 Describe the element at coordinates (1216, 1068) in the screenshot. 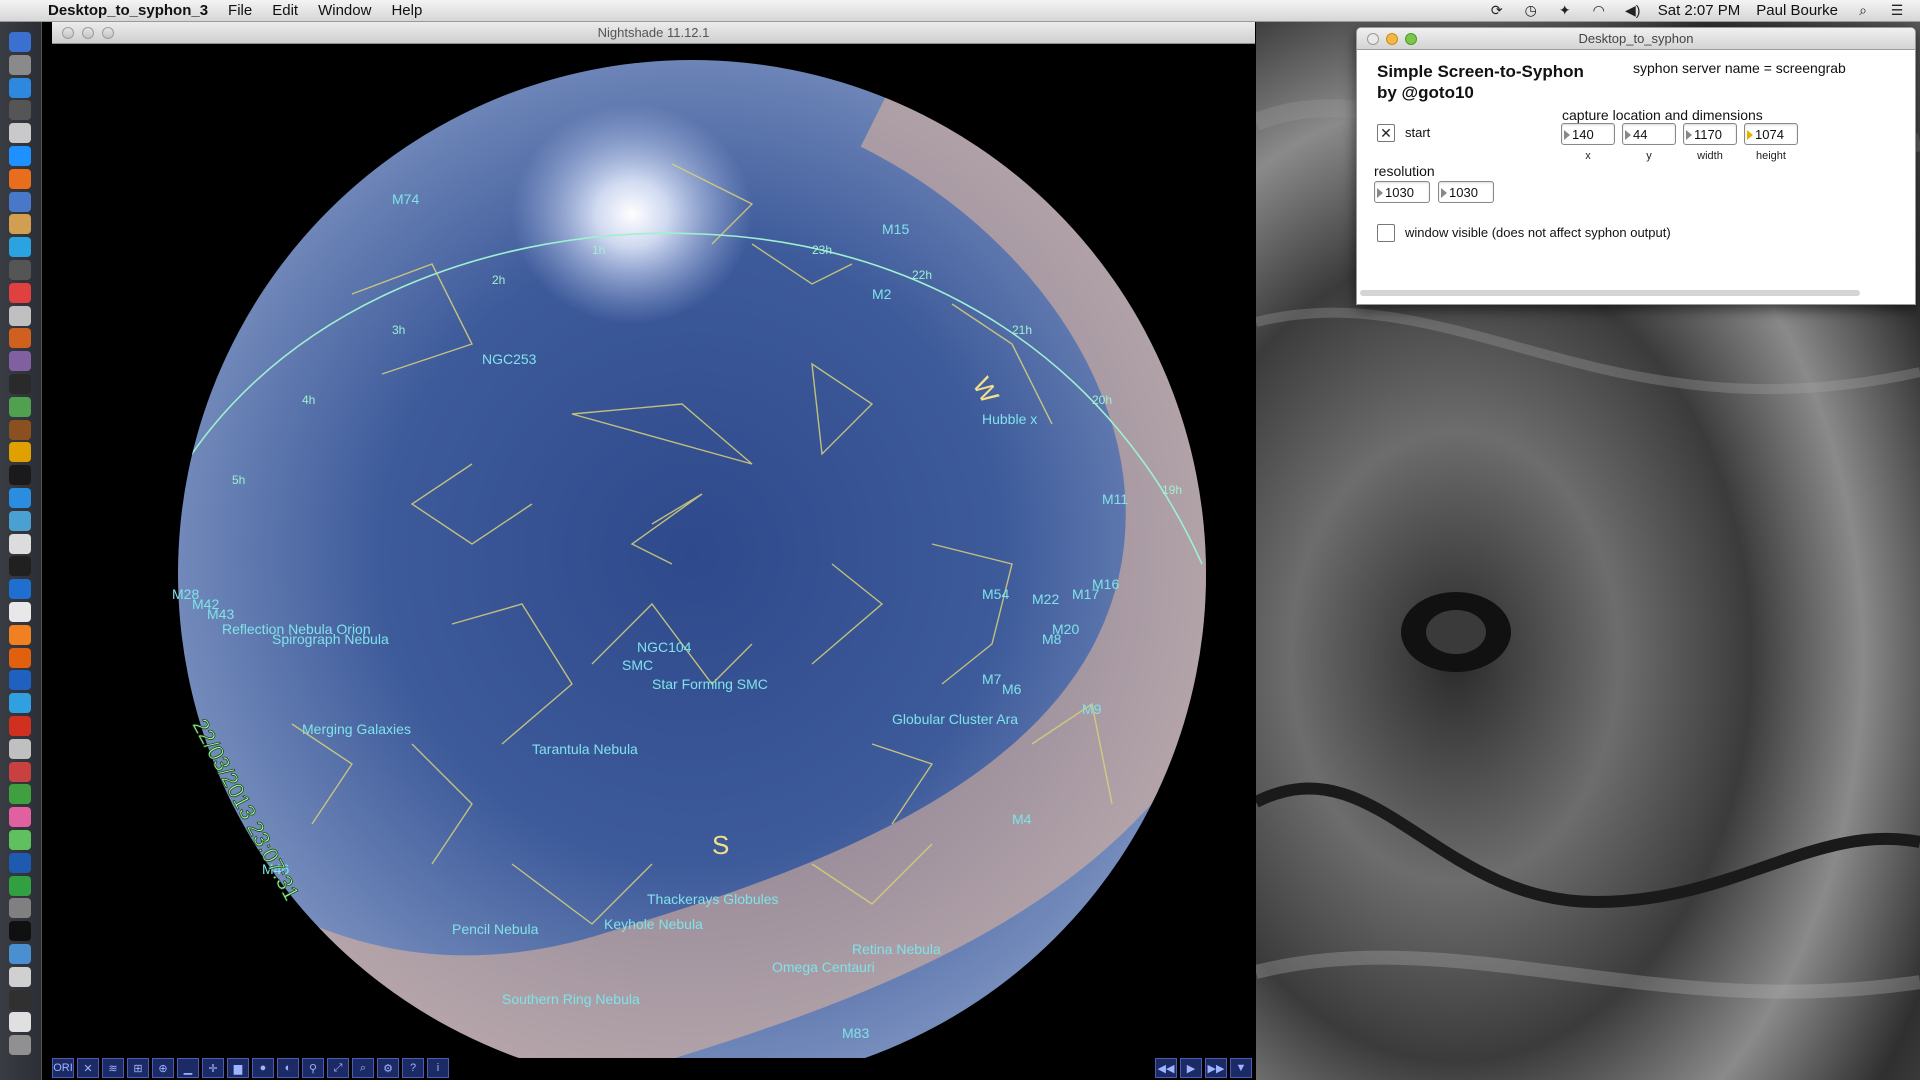

I see `time-fast-forward-icon: ▶▶` at that location.